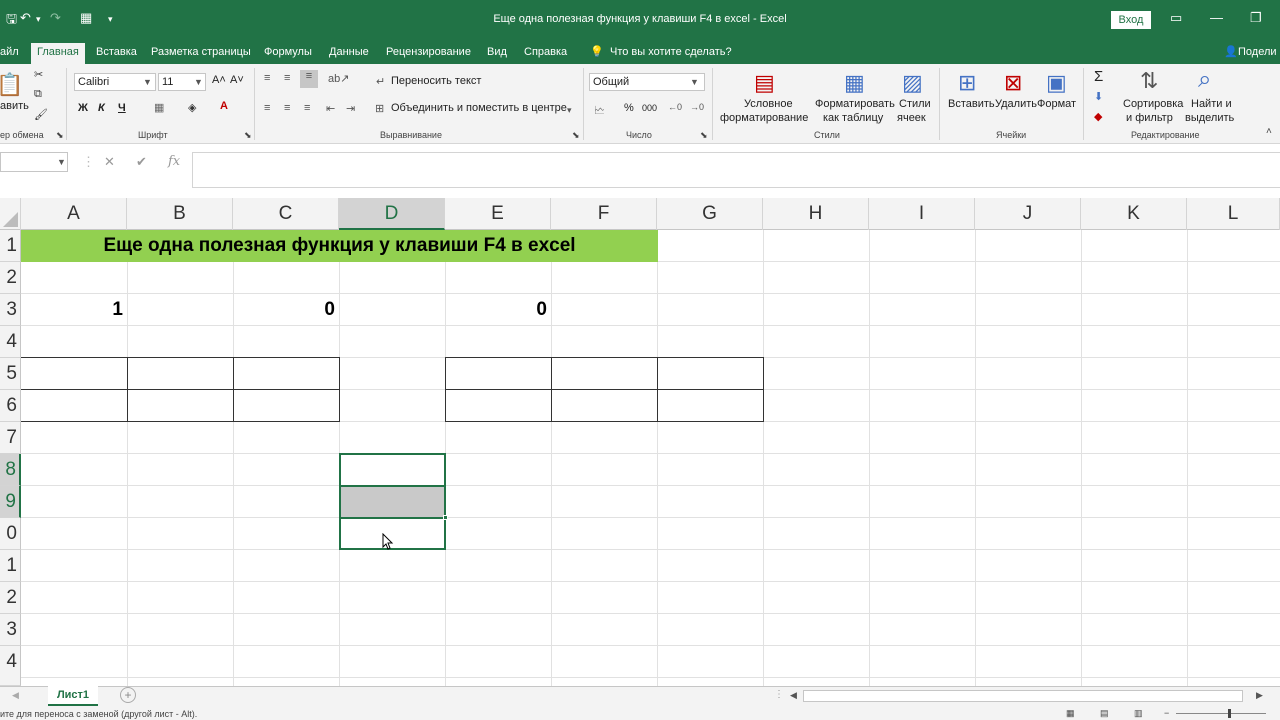  I want to click on select-all-corner, so click(10, 214).